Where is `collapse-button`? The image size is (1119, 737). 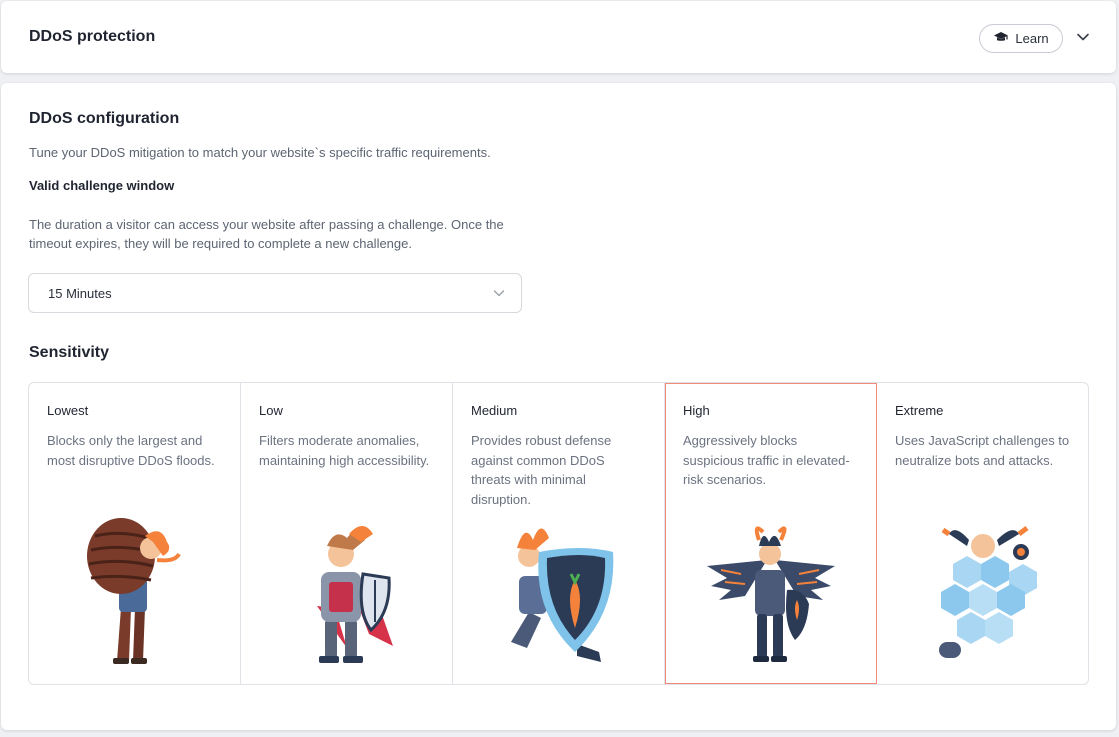
collapse-button is located at coordinates (1083, 37).